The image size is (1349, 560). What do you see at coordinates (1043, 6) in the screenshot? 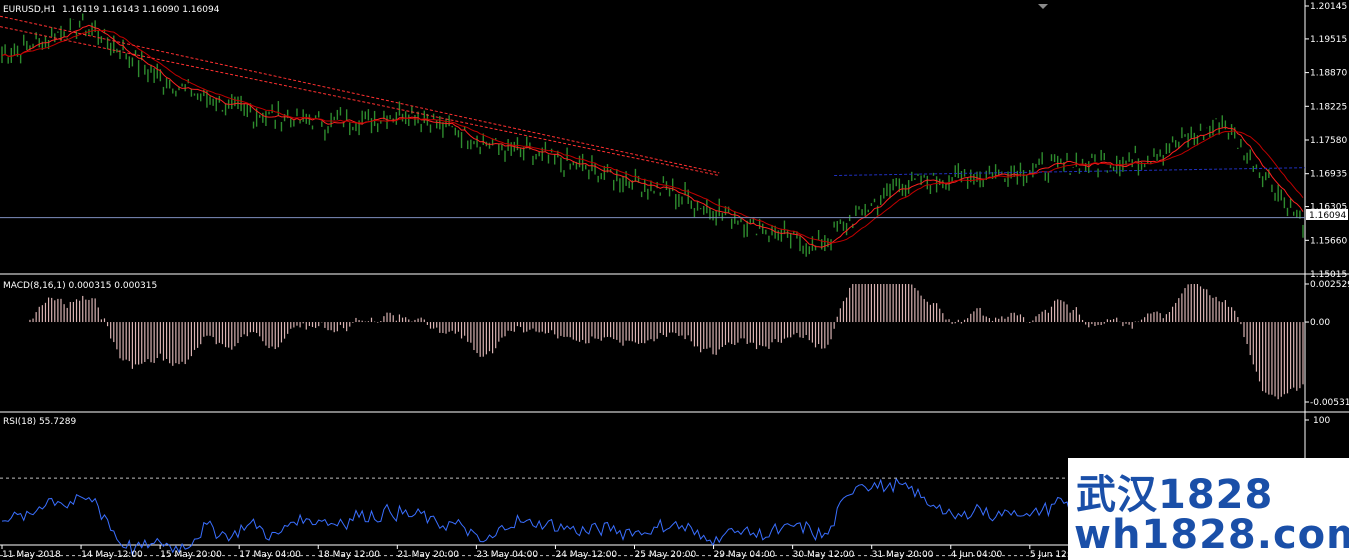
I see `shift-marker-icon` at bounding box center [1043, 6].